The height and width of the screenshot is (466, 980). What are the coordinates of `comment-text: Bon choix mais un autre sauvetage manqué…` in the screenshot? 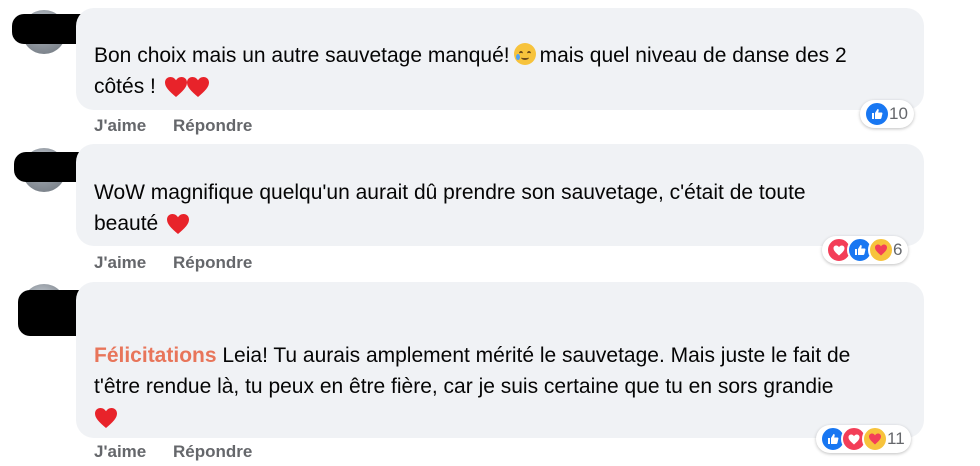 It's located at (470, 70).